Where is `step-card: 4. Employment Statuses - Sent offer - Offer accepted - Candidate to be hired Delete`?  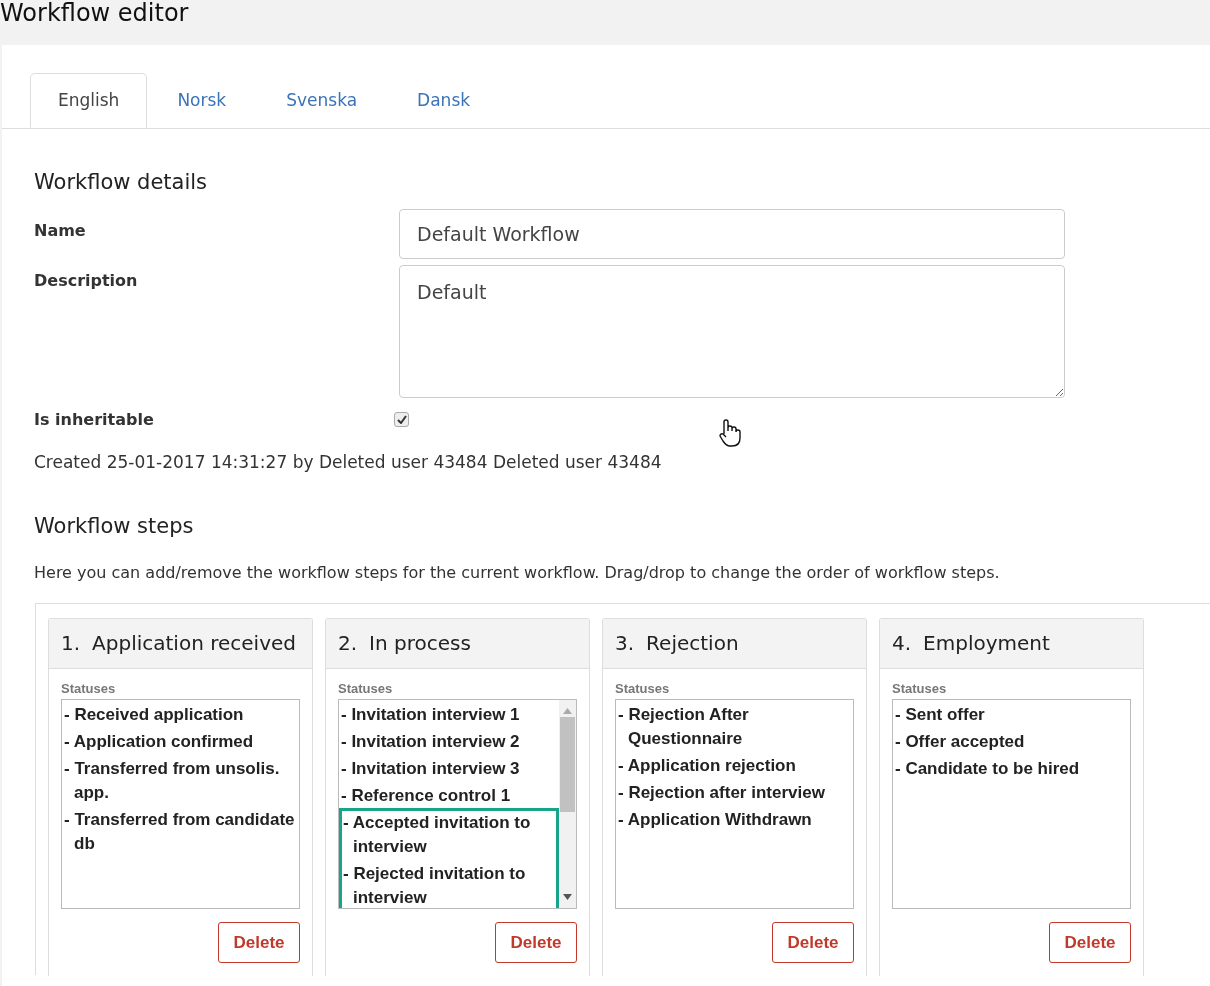
step-card: 4. Employment Statuses - Sent offer - Offer accepted - Candidate to be hired Delete is located at coordinates (1011, 796).